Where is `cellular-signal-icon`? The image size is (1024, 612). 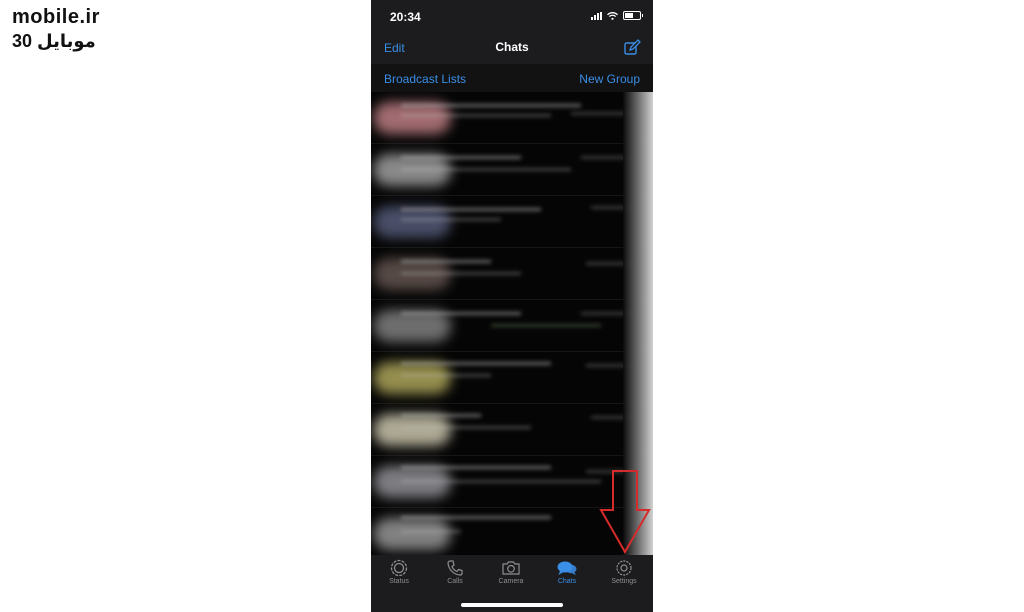 cellular-signal-icon is located at coordinates (596, 15).